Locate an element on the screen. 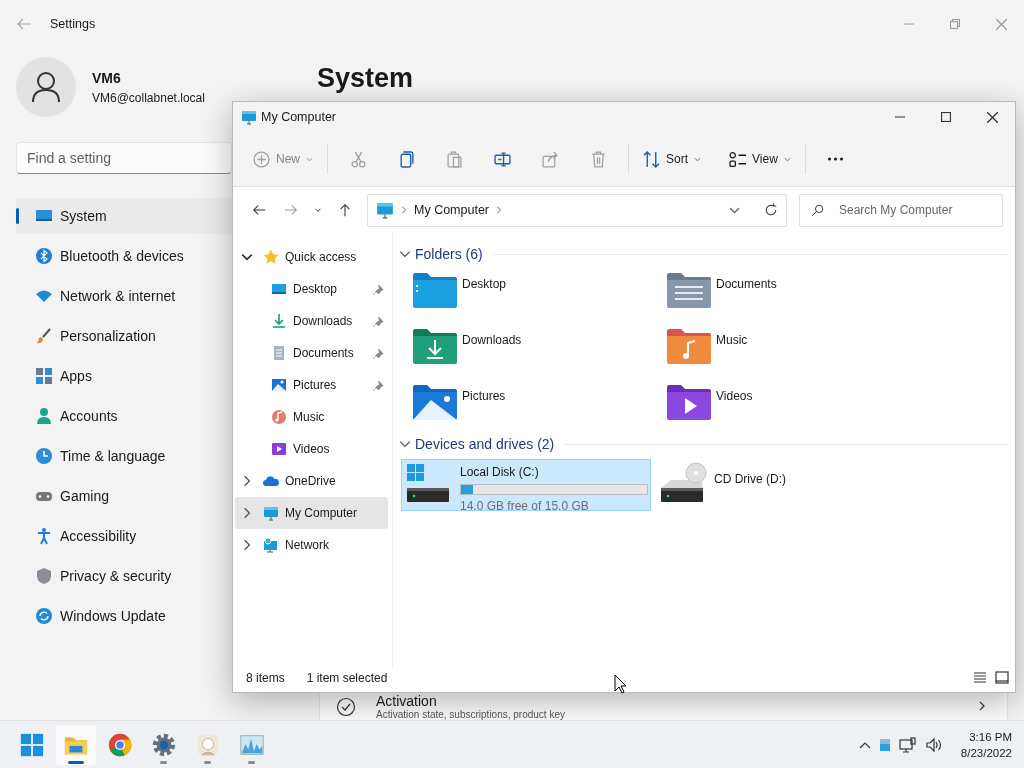 The width and height of the screenshot is (1024, 768). user-name: VM6 is located at coordinates (107, 78).